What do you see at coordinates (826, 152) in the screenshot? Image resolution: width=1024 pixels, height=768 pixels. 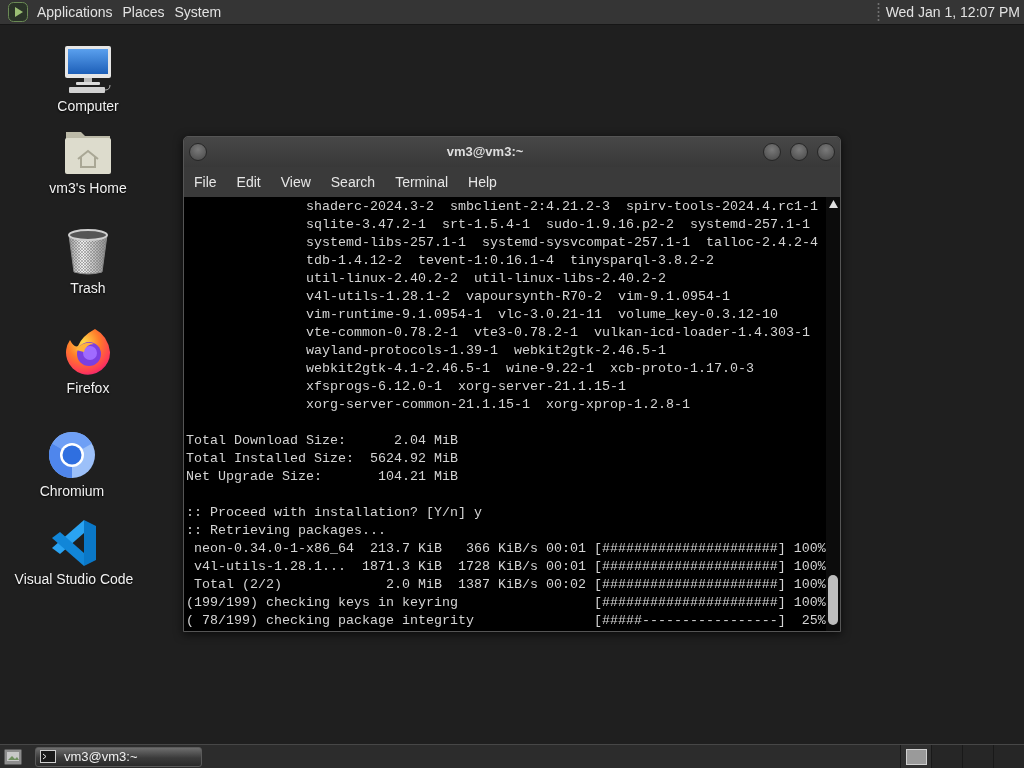 I see `close-button` at bounding box center [826, 152].